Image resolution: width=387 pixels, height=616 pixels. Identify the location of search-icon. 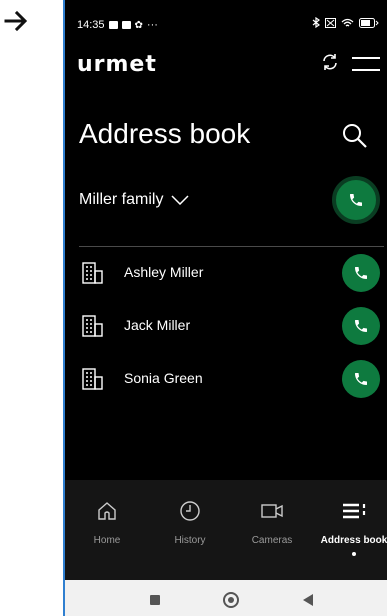
(355, 136).